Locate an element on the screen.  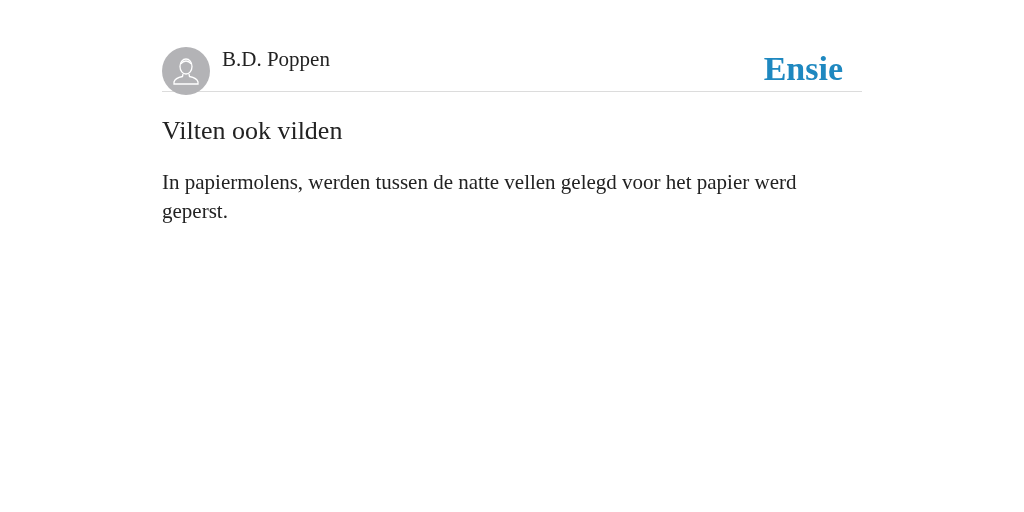
article-title: Vilten ook vilden is located at coordinates (253, 131).